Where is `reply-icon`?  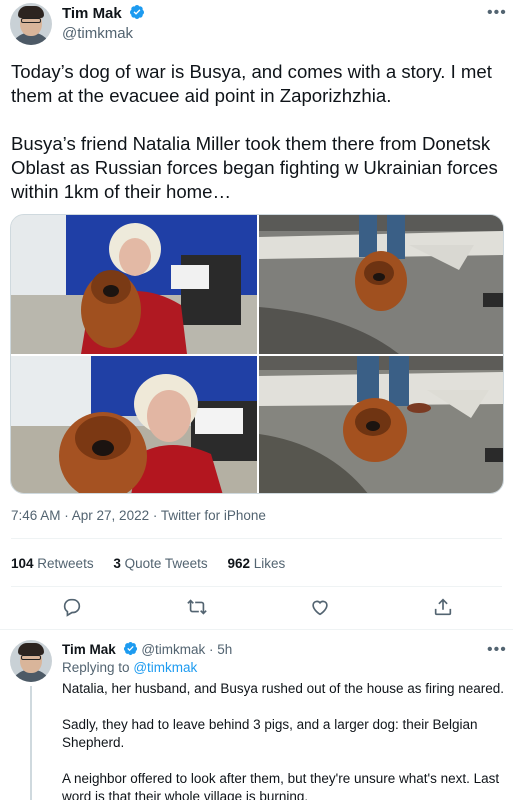
reply-icon is located at coordinates (72, 607).